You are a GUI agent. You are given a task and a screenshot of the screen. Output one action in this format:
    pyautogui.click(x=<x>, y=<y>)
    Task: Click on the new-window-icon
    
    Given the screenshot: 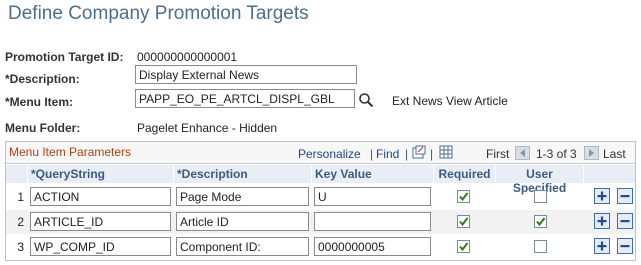 What is the action you would take?
    pyautogui.click(x=419, y=152)
    